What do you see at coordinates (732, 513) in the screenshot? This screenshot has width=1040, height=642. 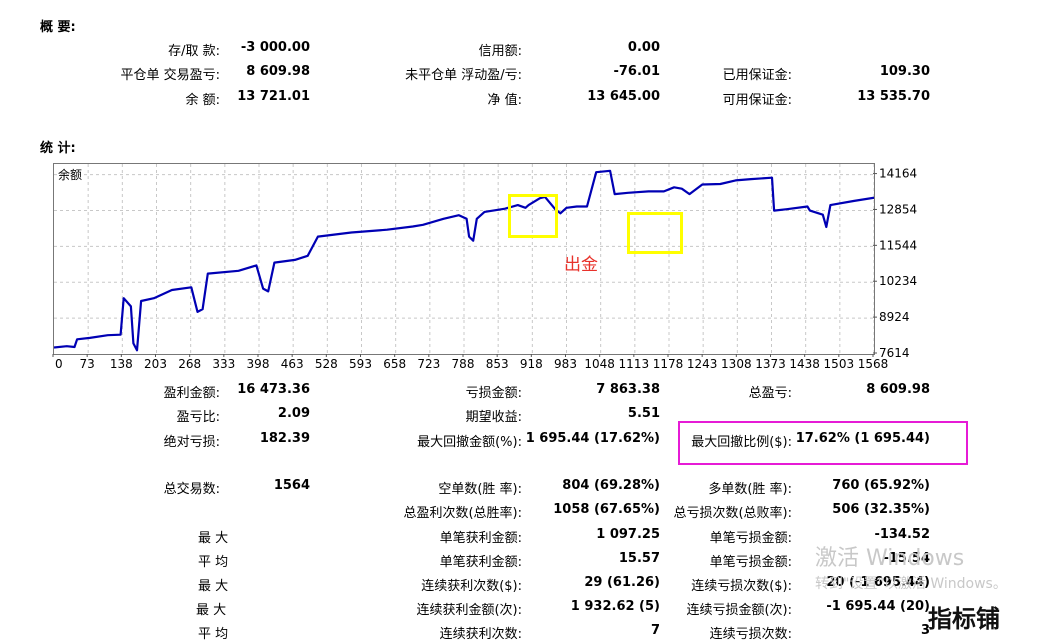 I see `loss-trades-label: 总亏损次数(总败率):` at bounding box center [732, 513].